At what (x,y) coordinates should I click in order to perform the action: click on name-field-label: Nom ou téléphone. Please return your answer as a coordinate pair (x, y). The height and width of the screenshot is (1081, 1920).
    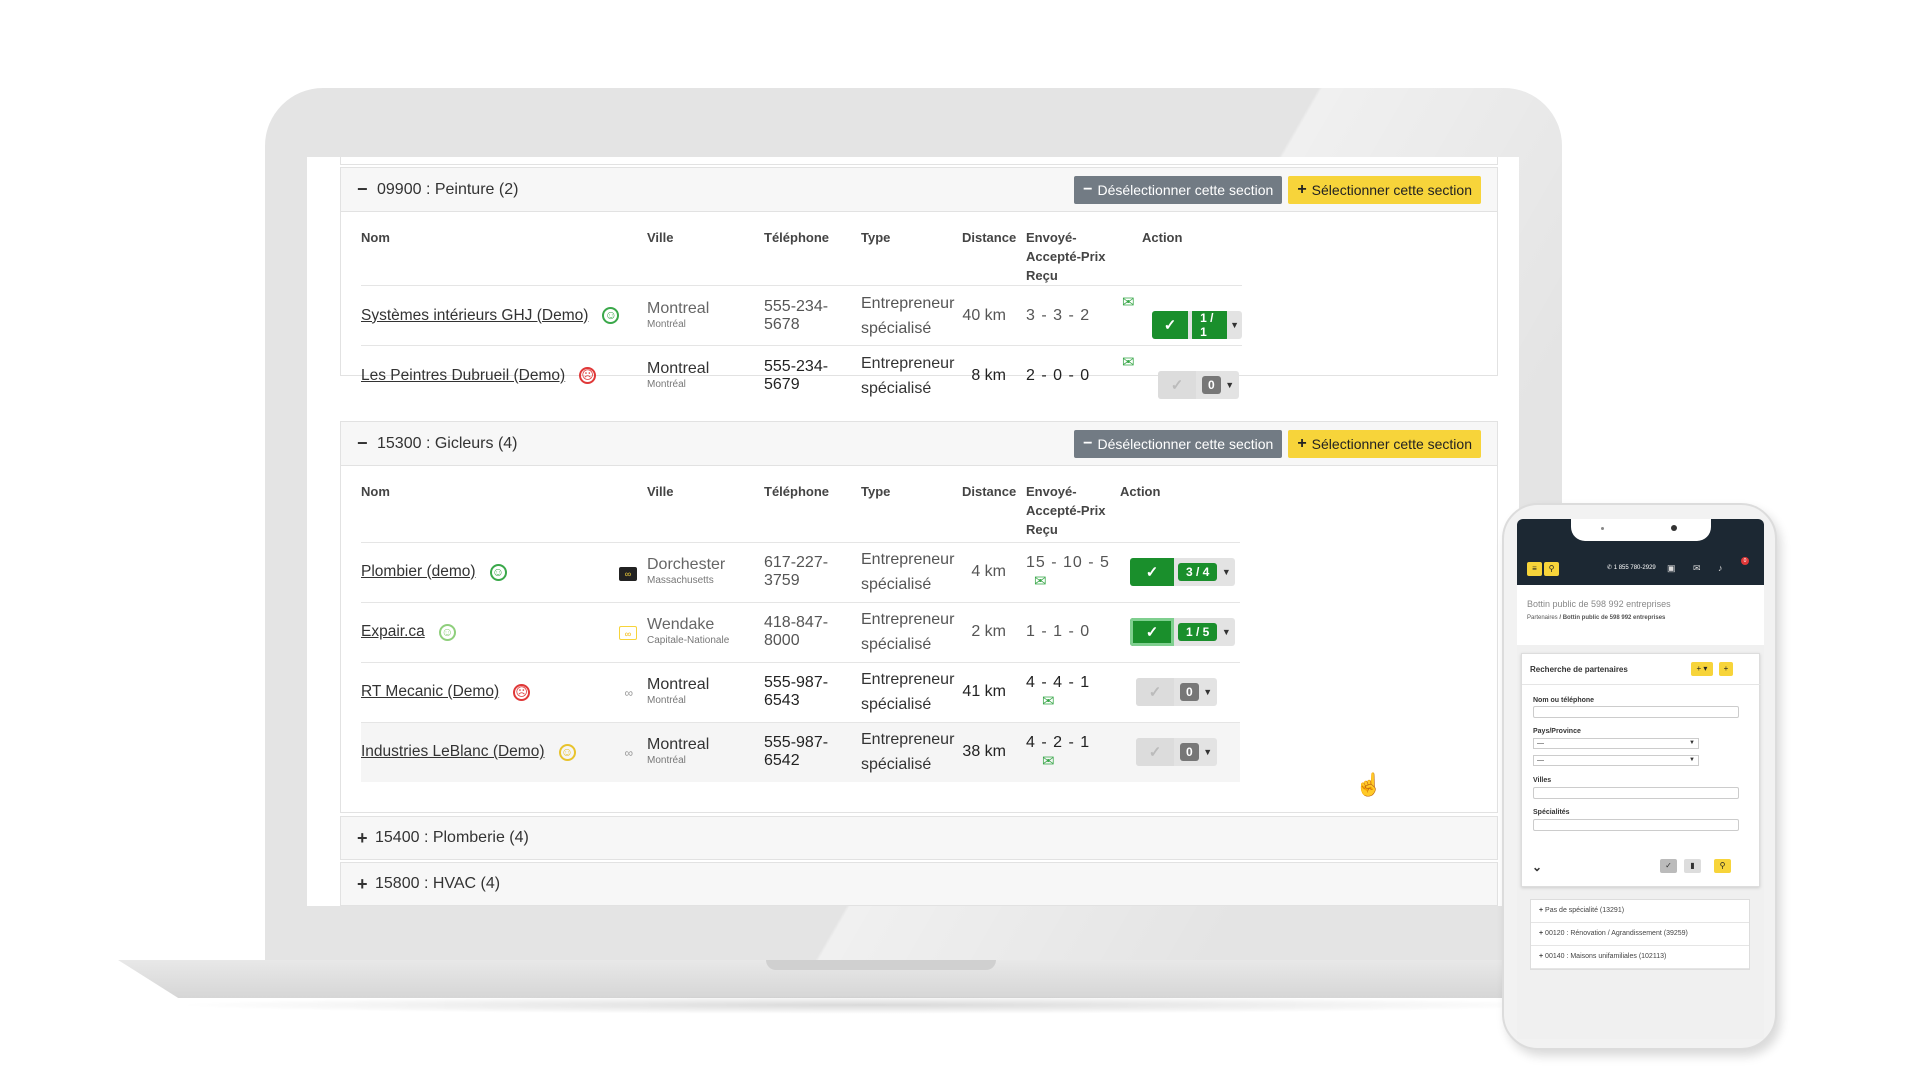
    Looking at the image, I should click on (1564, 700).